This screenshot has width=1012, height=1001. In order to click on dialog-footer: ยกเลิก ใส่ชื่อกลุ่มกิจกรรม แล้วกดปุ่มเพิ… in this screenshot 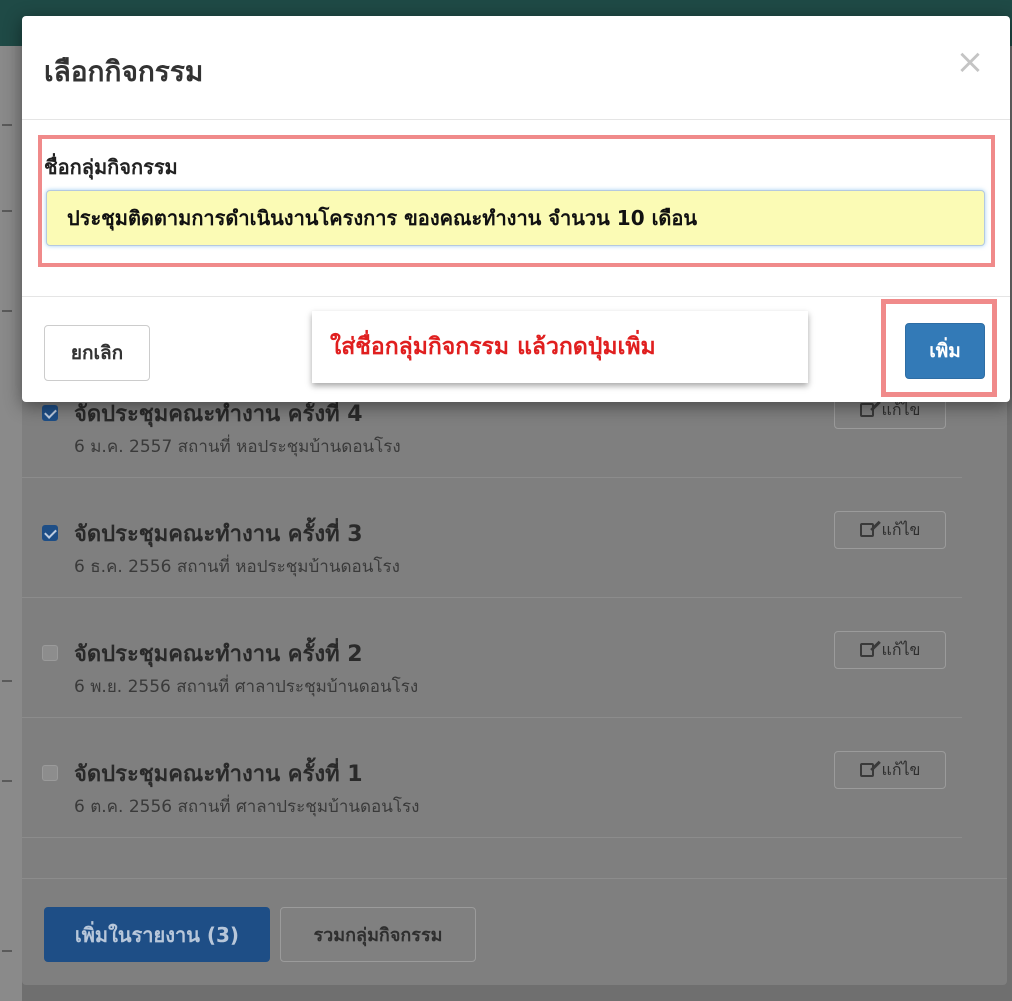, I will do `click(516, 349)`.